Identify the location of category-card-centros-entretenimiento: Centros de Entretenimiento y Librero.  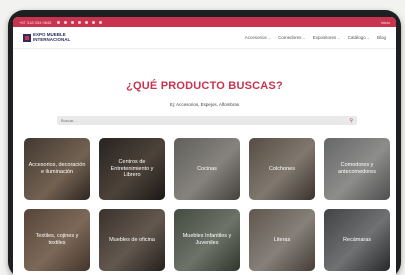
(132, 169).